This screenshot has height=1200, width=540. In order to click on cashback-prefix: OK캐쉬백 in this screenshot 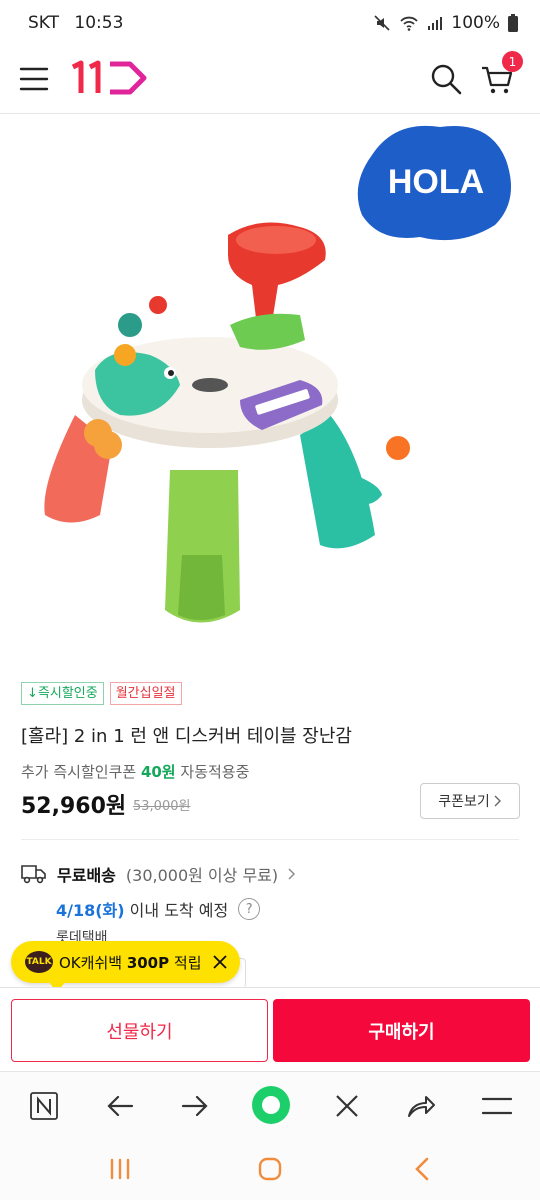, I will do `click(93, 962)`.